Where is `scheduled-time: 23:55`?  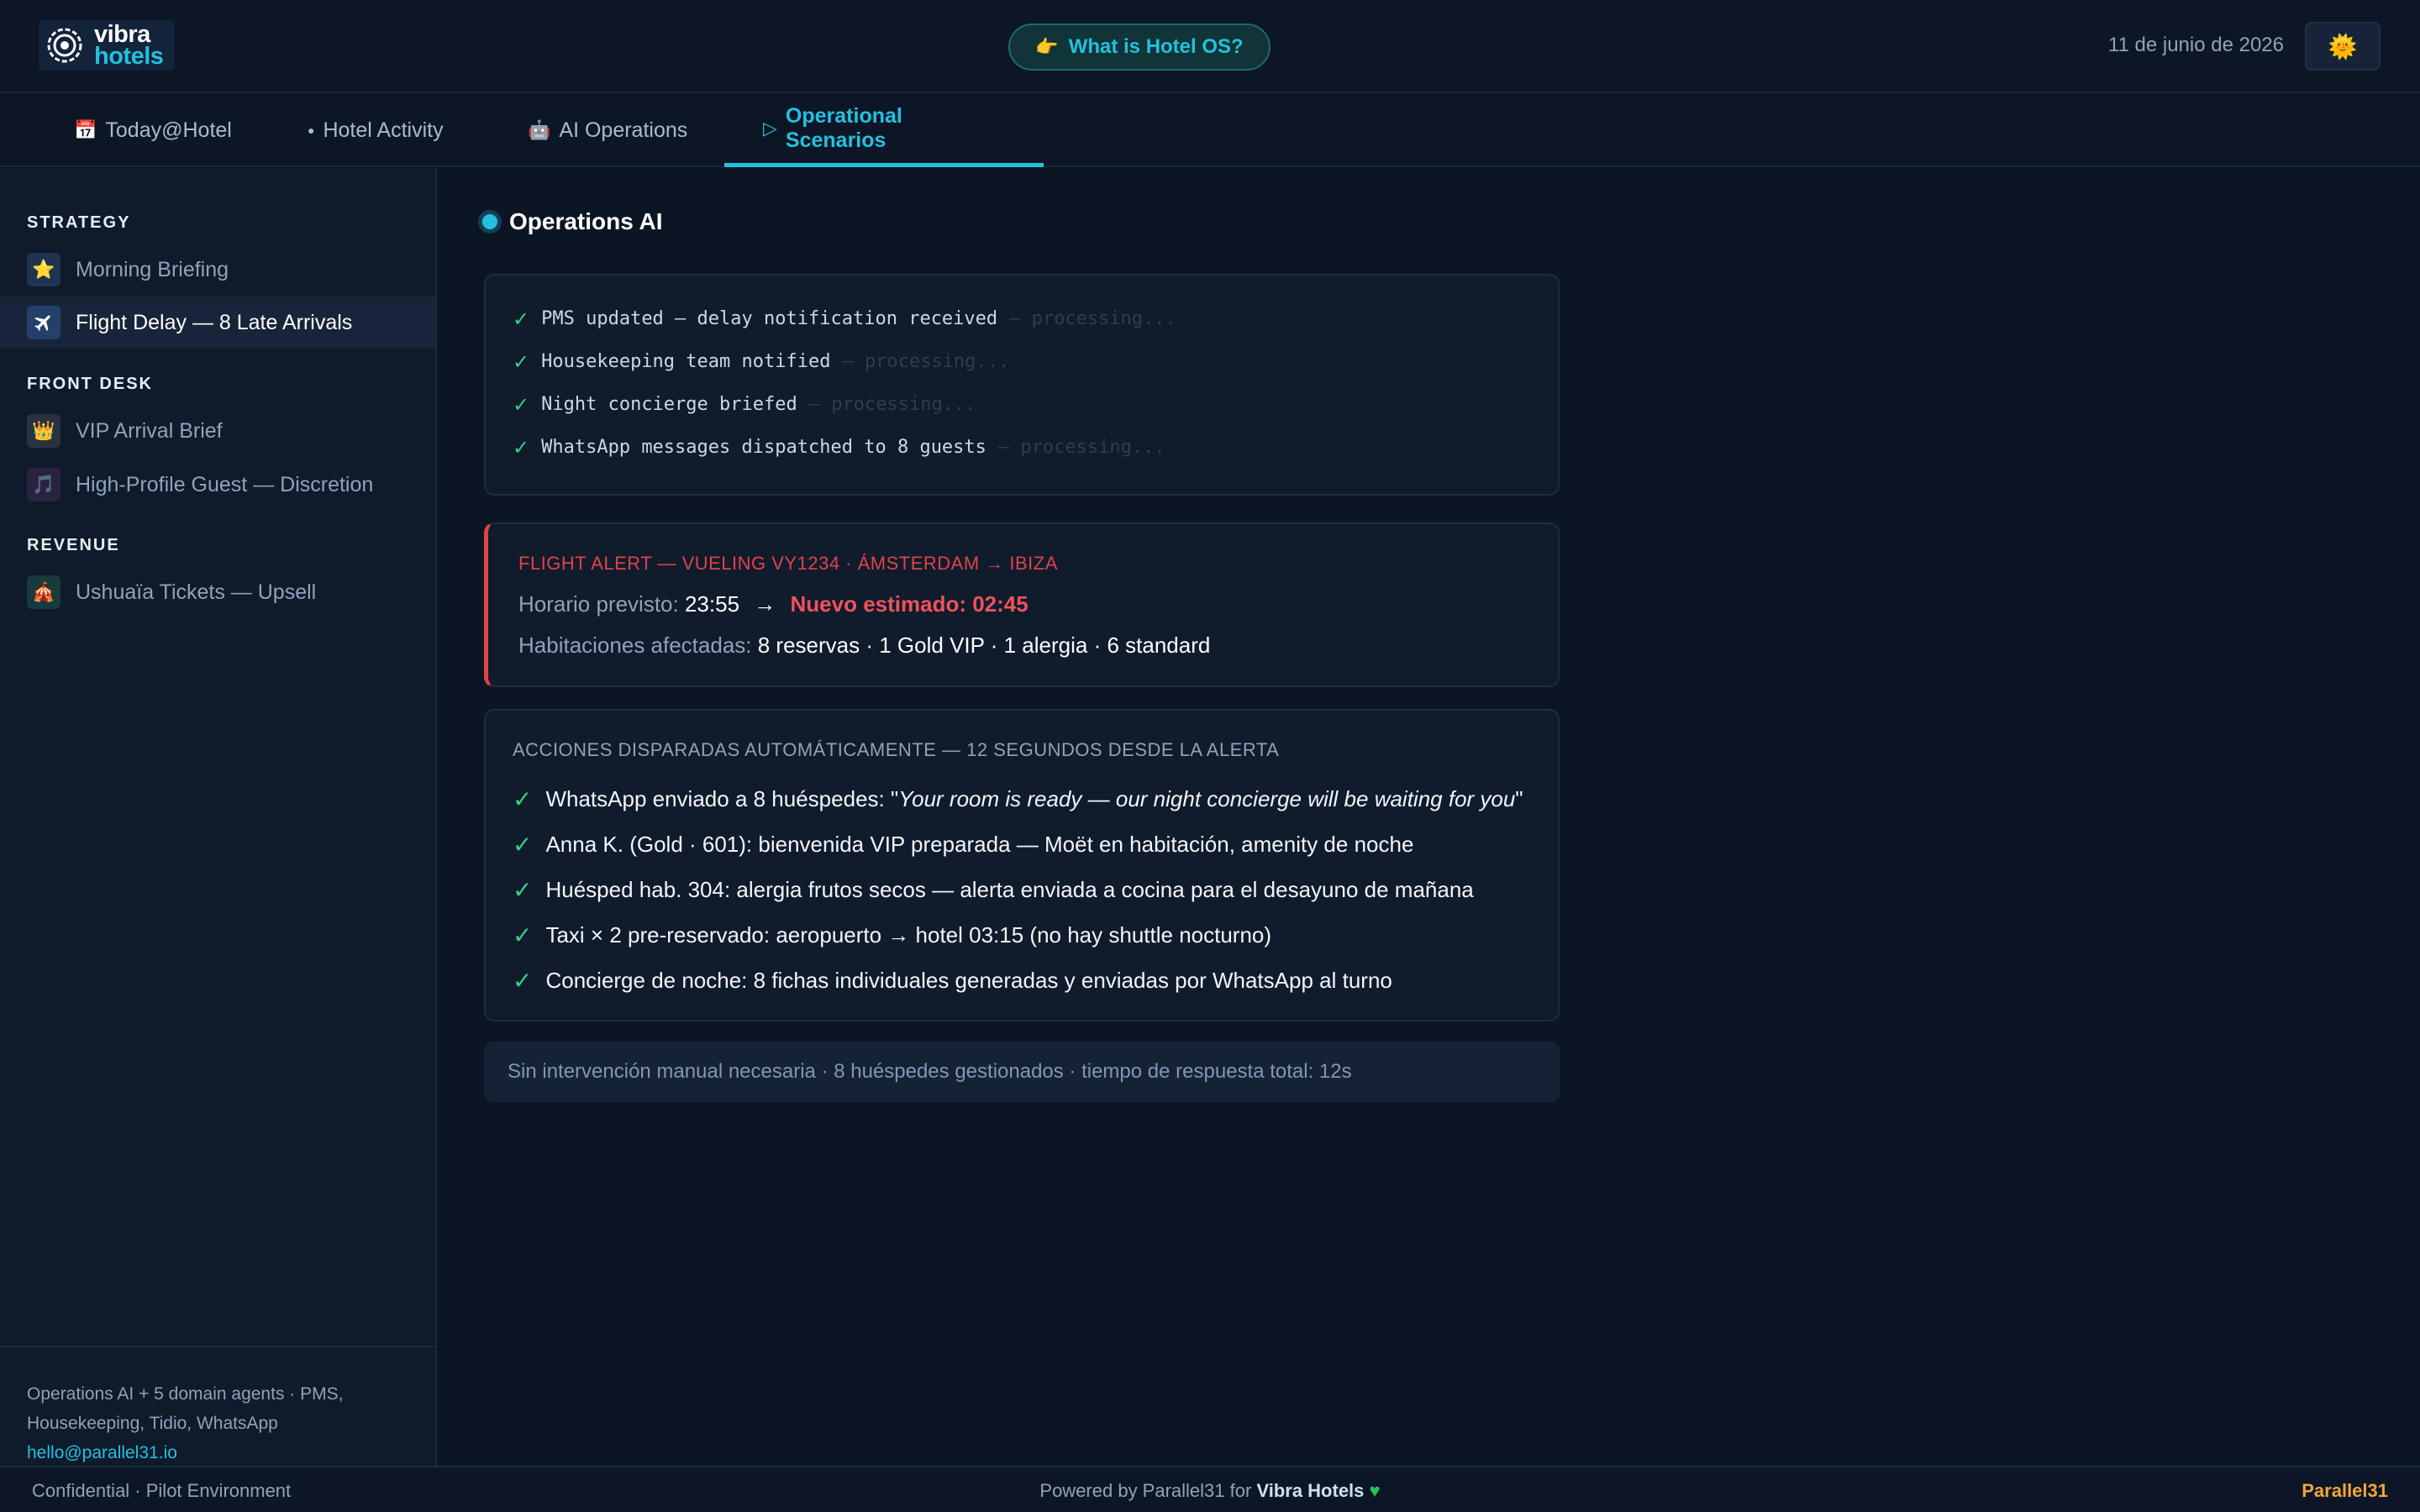
scheduled-time: 23:55 is located at coordinates (712, 604).